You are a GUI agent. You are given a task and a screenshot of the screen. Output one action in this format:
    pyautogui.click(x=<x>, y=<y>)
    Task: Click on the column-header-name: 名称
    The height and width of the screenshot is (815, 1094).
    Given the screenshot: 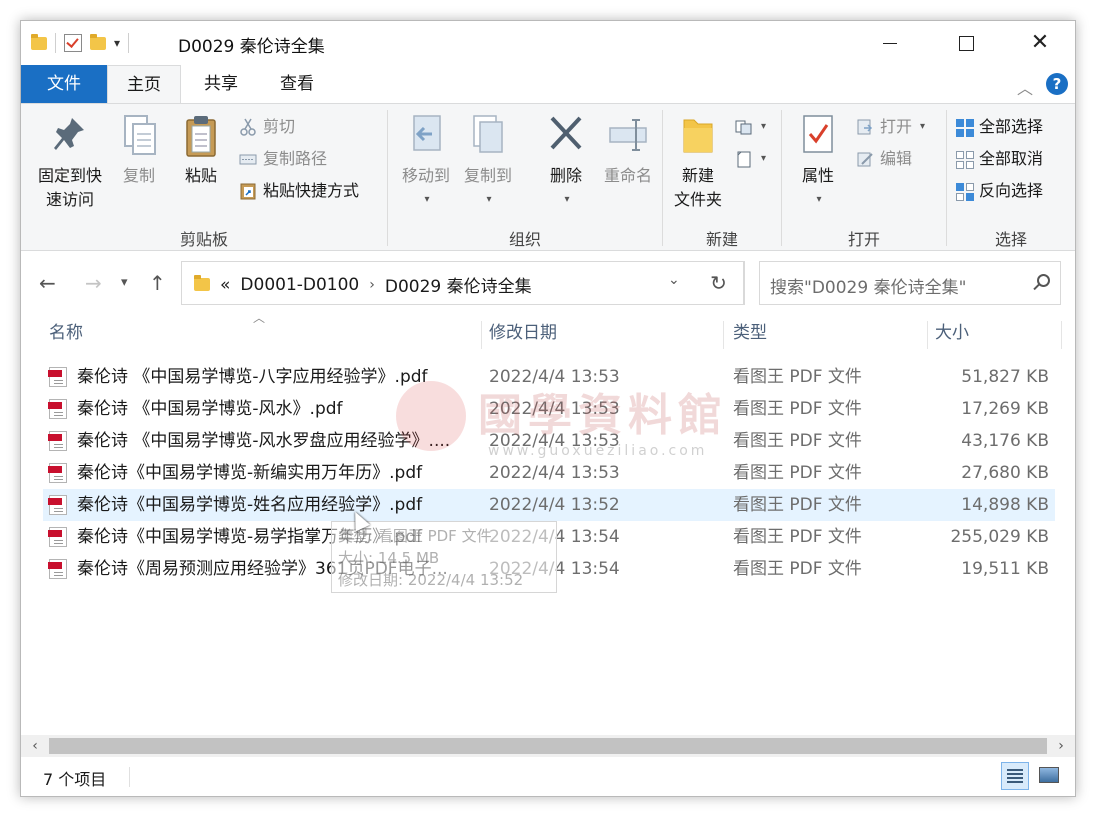 What is the action you would take?
    pyautogui.click(x=66, y=335)
    